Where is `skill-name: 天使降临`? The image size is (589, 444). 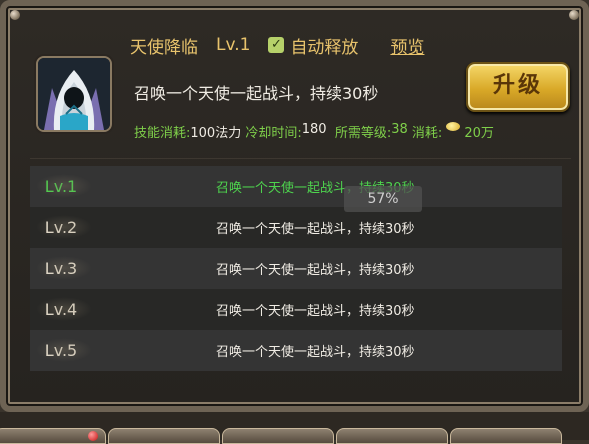 skill-name: 天使降临 is located at coordinates (164, 47).